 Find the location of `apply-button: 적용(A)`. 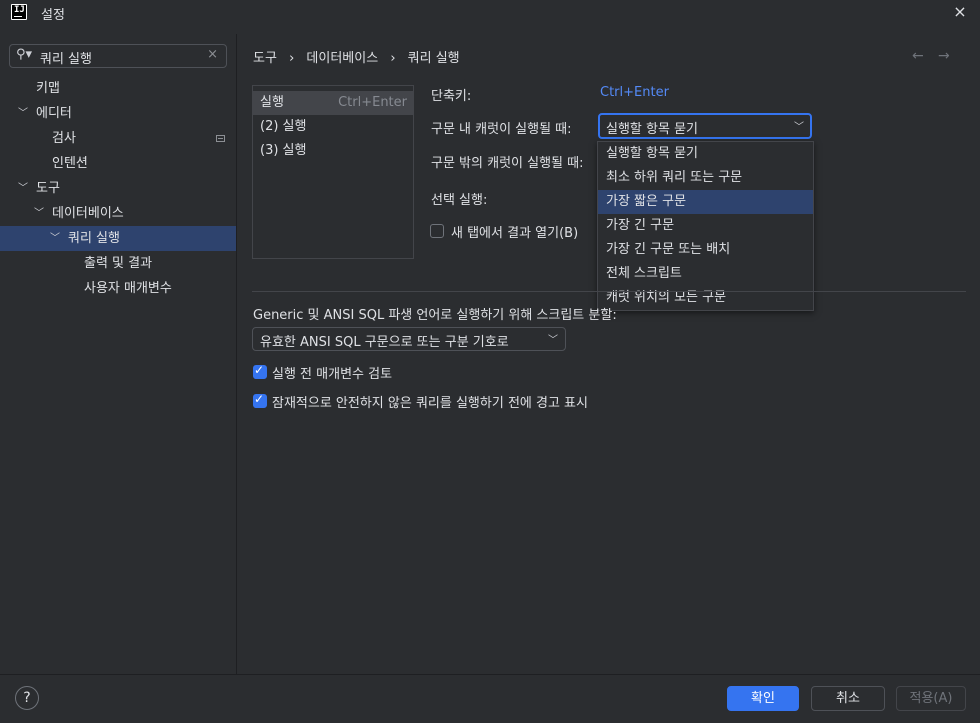

apply-button: 적용(A) is located at coordinates (931, 698).